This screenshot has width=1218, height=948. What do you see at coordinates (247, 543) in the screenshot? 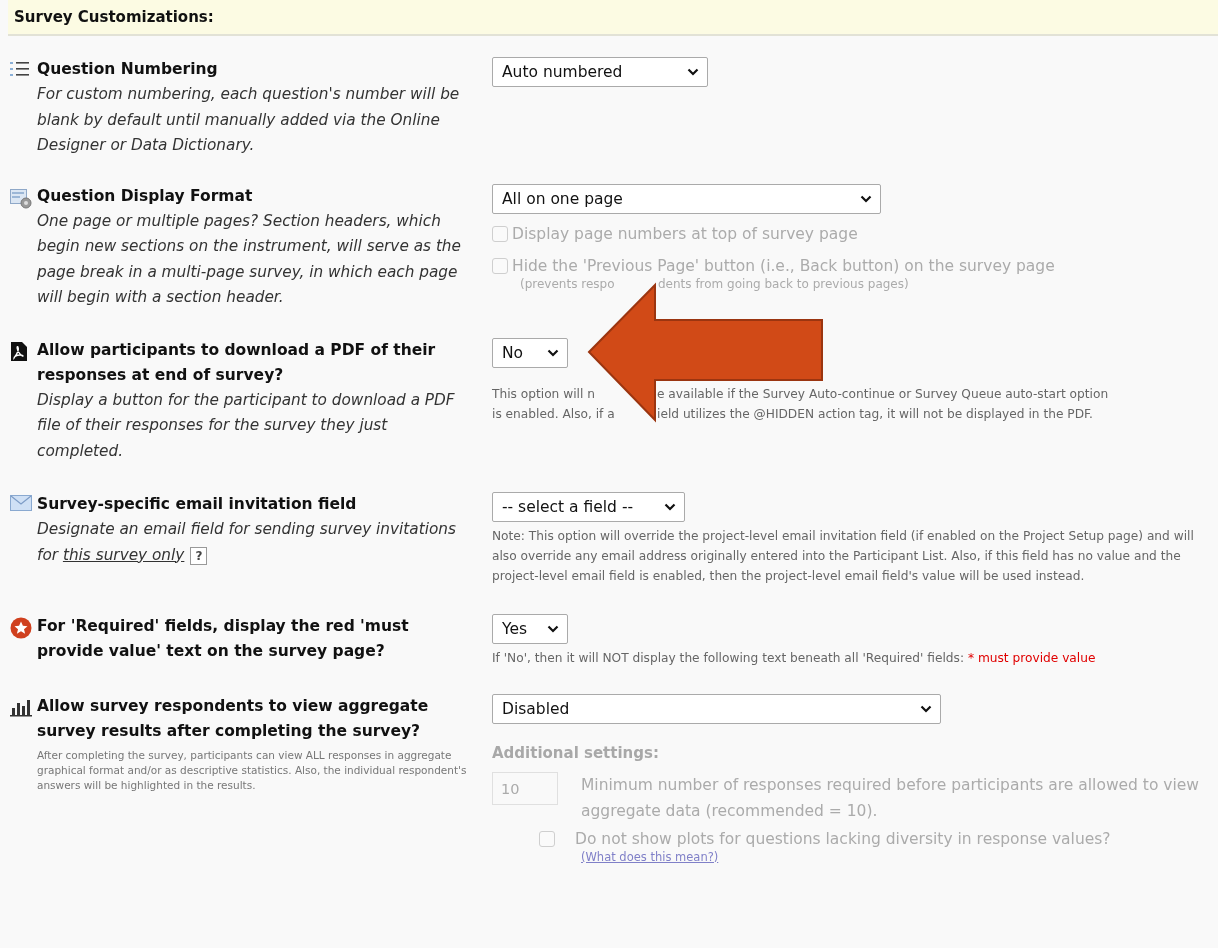
I see `setting-description: Designate an email field for sending survey invitations for this survey only ?` at bounding box center [247, 543].